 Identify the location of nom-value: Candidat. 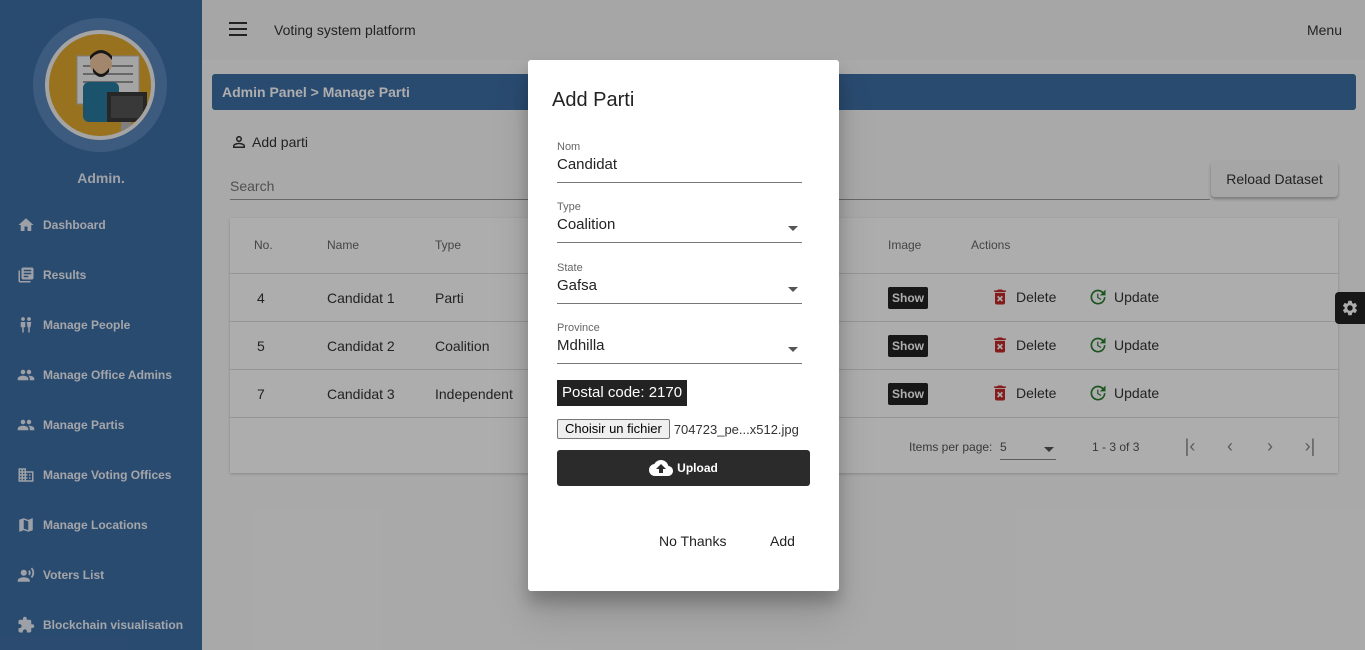
(587, 164).